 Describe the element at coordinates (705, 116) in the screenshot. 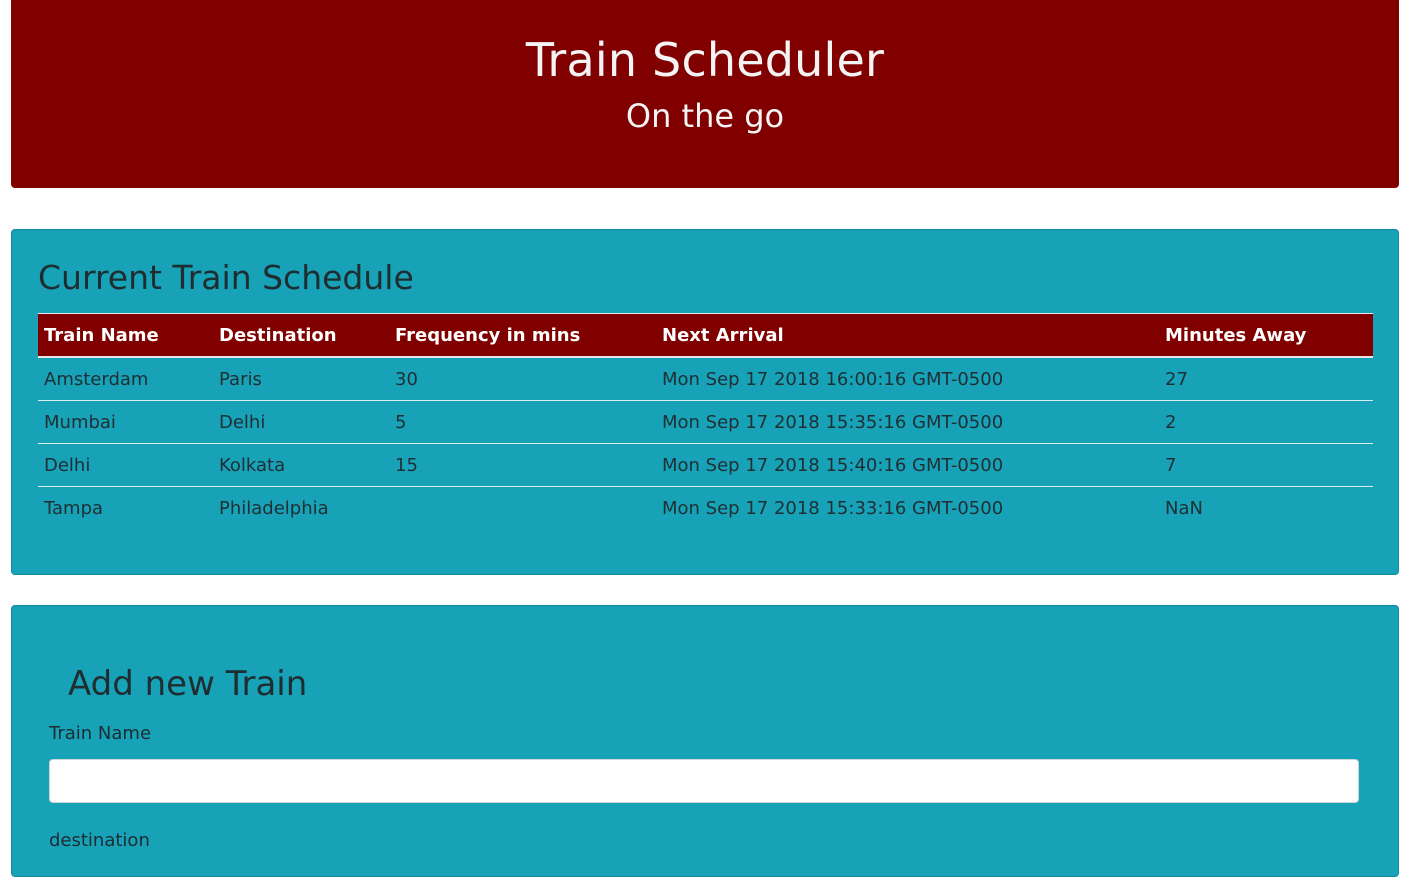

I see `page-subtitle: On the go` at that location.